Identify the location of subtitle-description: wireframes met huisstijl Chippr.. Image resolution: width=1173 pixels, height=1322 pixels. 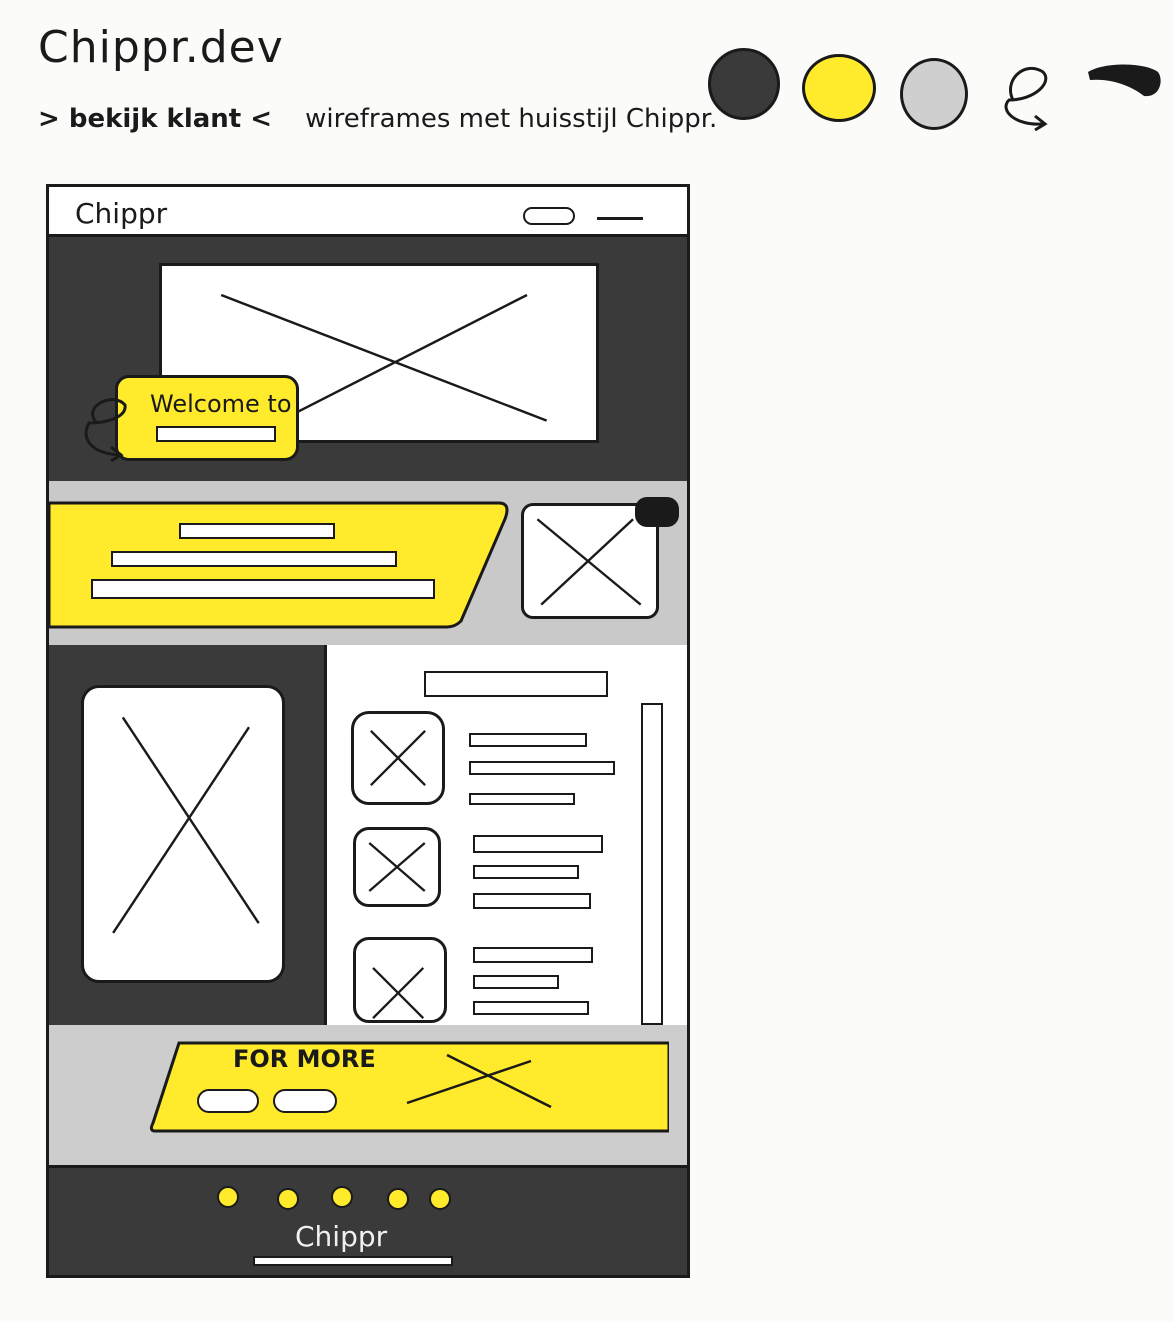
(511, 119).